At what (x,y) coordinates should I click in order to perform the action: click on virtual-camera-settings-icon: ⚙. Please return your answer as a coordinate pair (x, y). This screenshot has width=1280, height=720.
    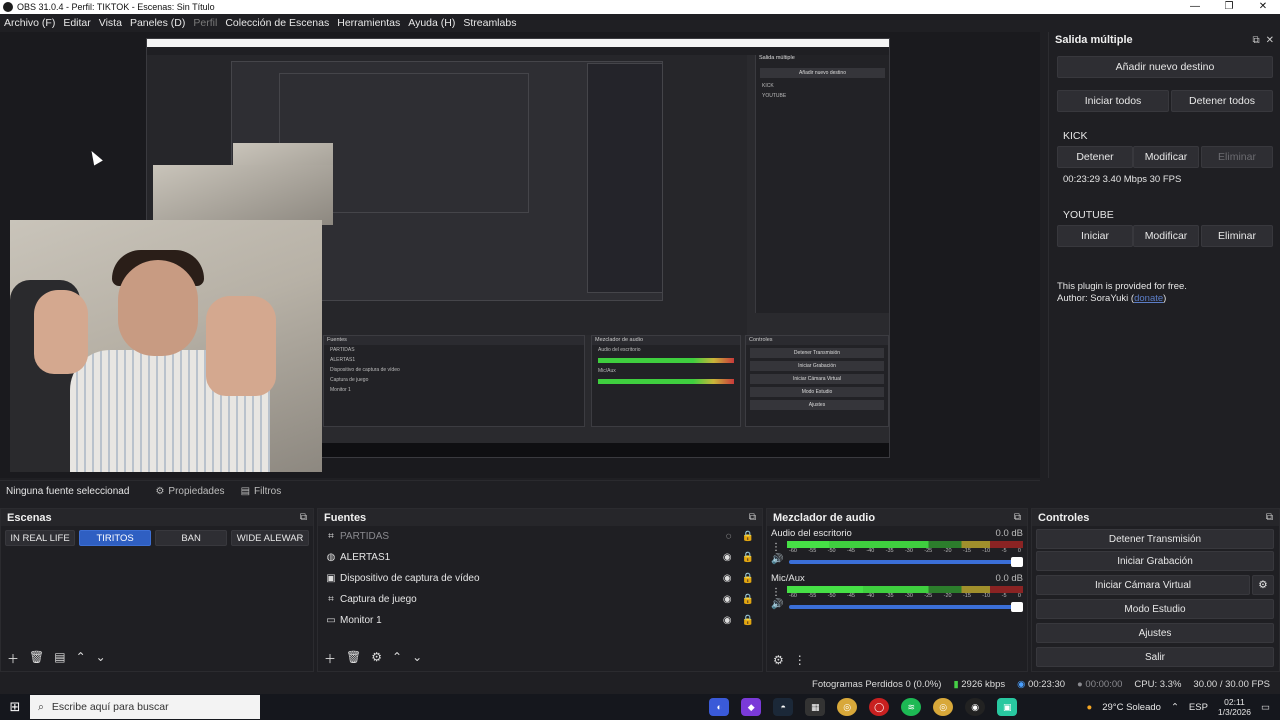
    Looking at the image, I should click on (1263, 585).